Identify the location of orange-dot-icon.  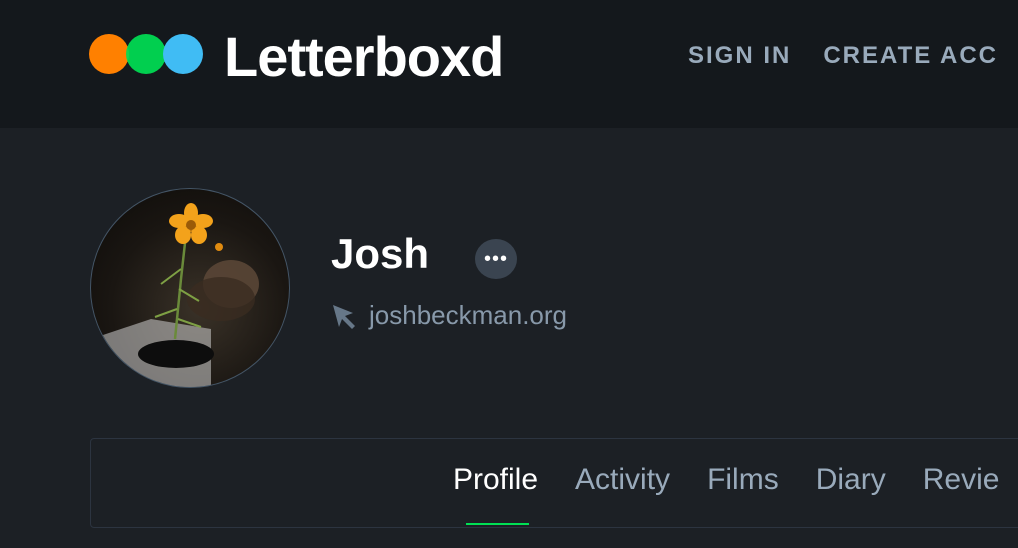
(109, 54).